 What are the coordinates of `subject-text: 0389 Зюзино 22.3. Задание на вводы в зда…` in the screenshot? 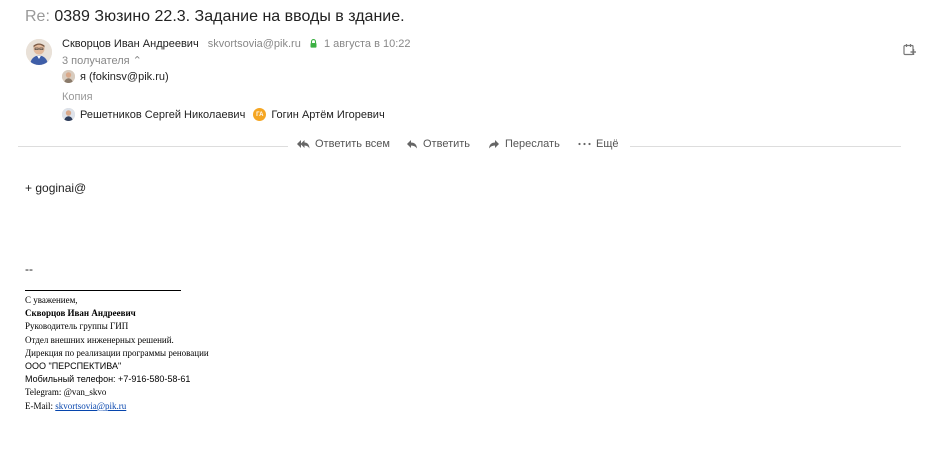 It's located at (229, 16).